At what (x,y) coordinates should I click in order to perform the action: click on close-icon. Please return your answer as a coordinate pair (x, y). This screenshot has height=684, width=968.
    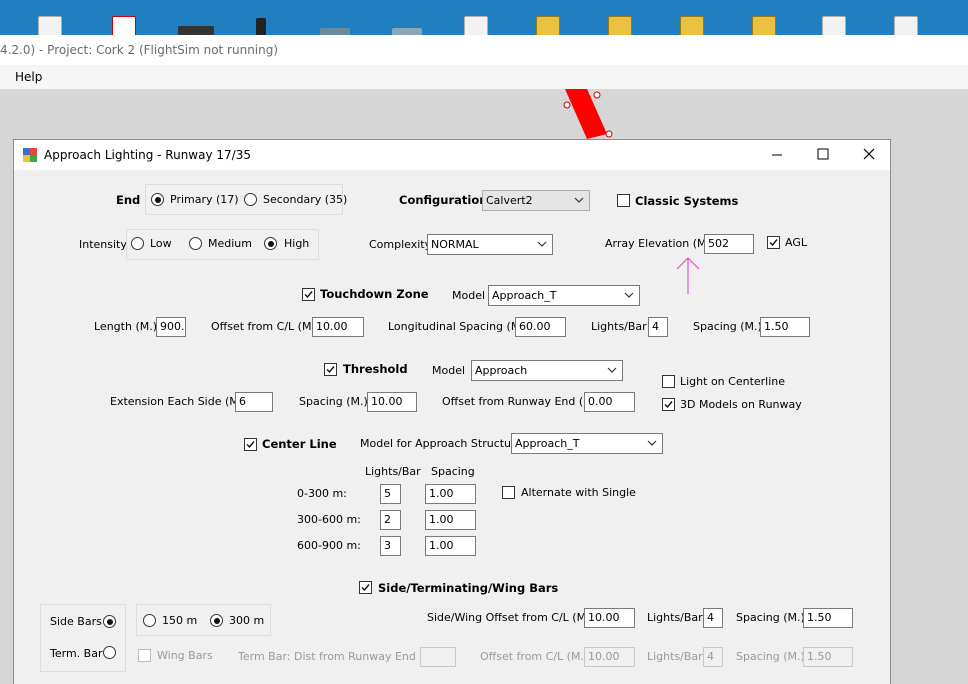
    Looking at the image, I should click on (869, 154).